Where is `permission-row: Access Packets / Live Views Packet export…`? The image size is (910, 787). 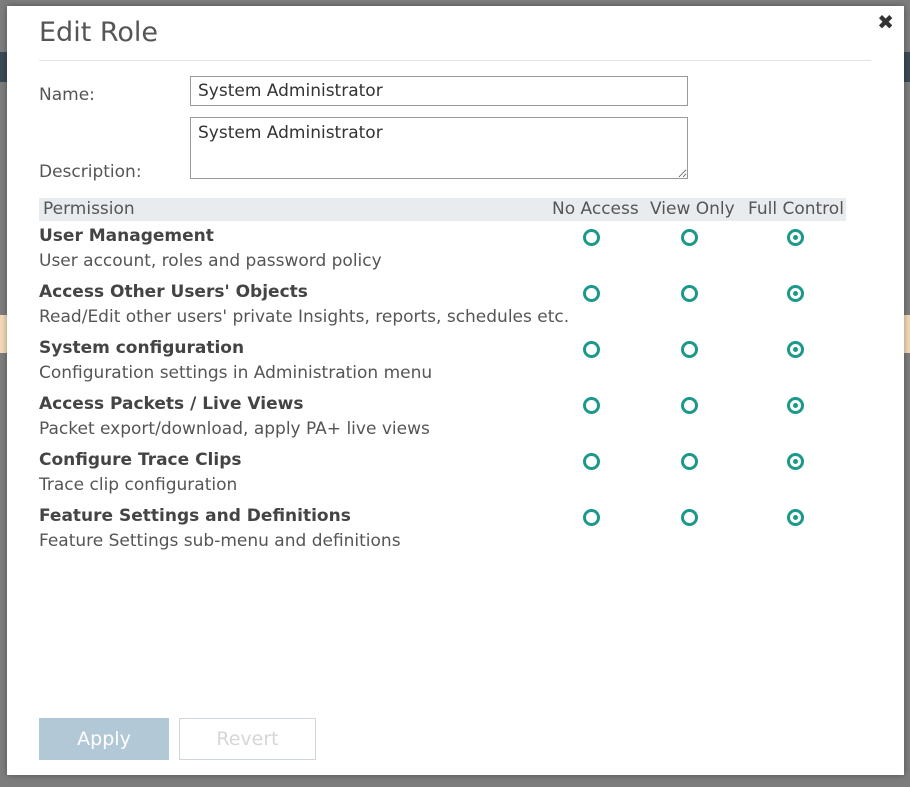 permission-row: Access Packets / Live Views Packet export… is located at coordinates (442, 422).